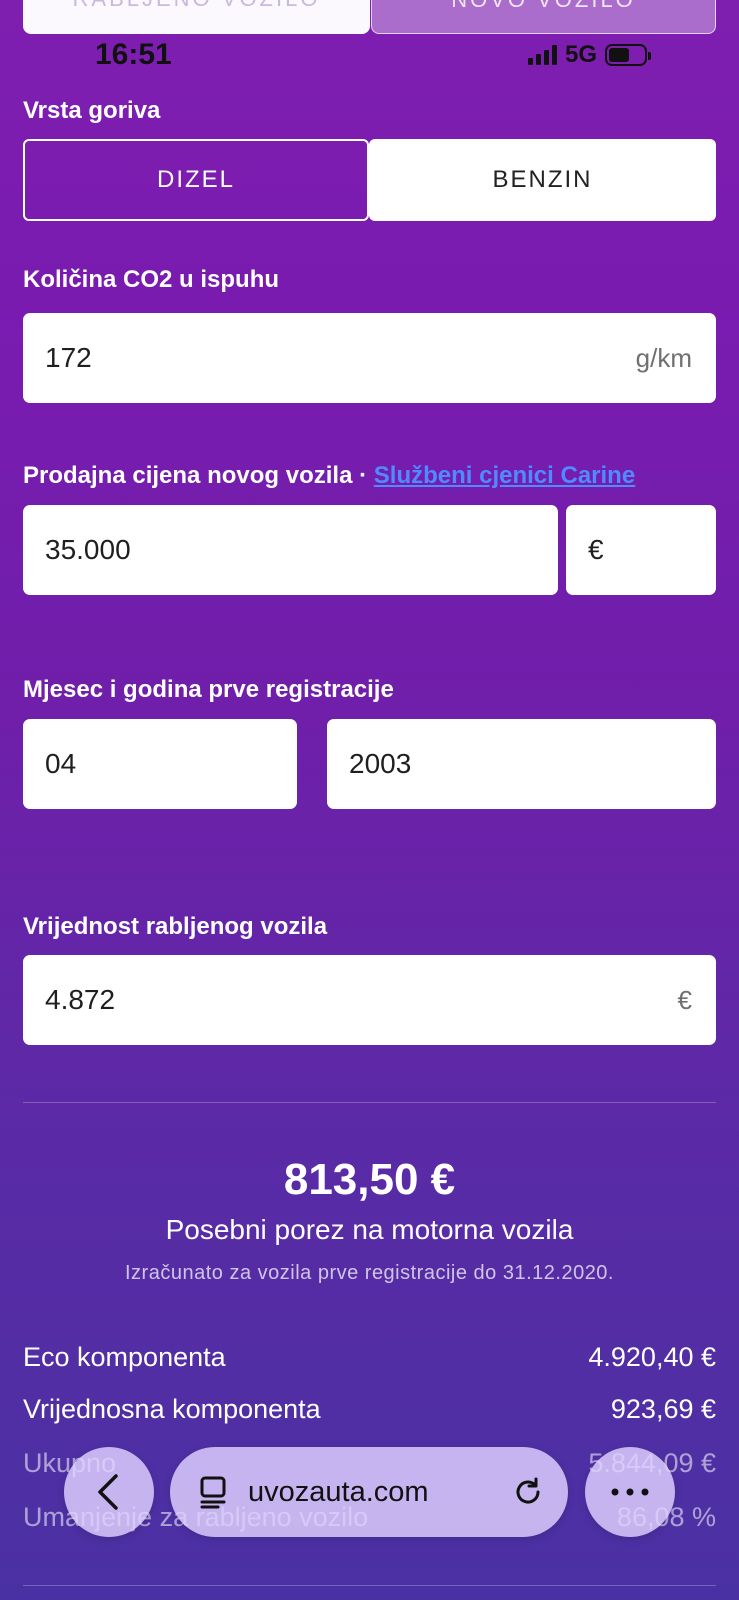  I want to click on tab-new-vehicle-label: NOVO VOZILO, so click(543, 6).